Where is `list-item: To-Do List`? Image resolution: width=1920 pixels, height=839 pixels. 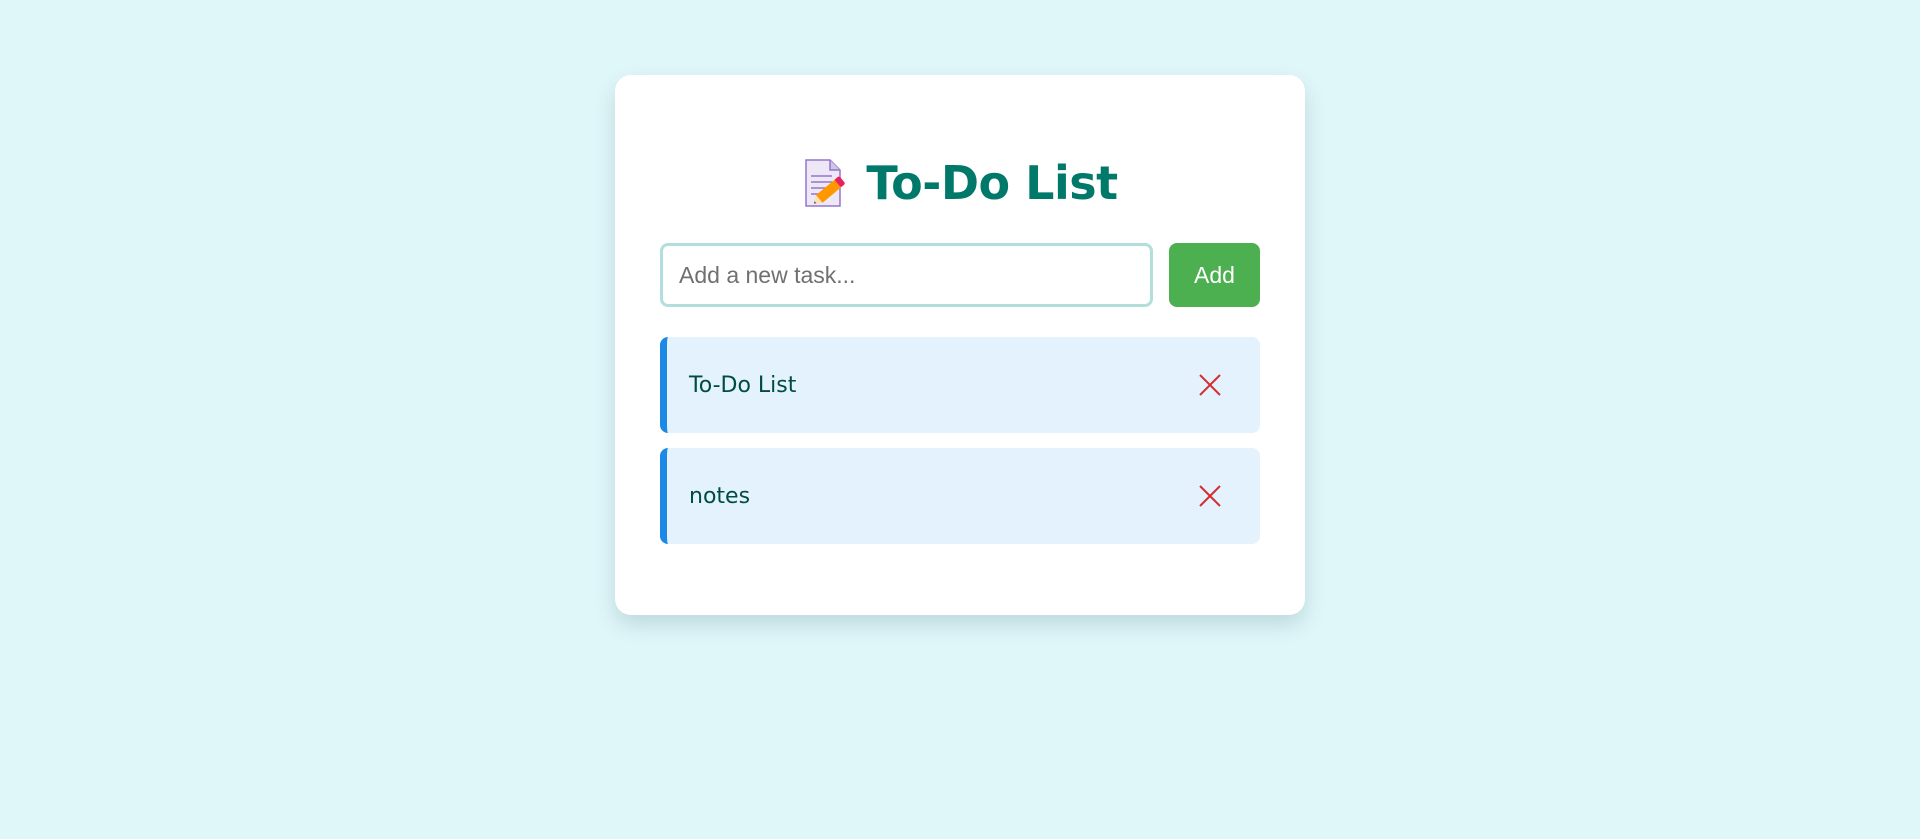
list-item: To-Do List is located at coordinates (960, 385).